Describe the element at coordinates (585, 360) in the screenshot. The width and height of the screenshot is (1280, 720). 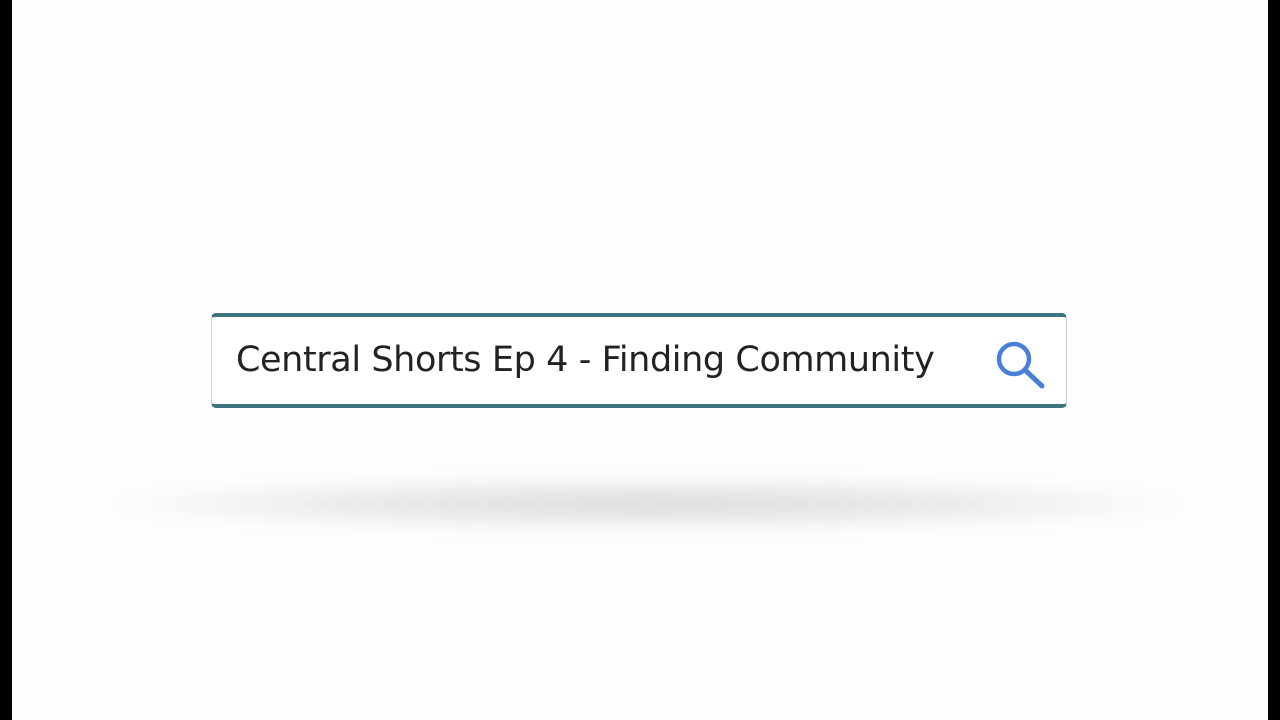
I see `search-query-text: Central Shorts Ep 4 - Finding Community` at that location.